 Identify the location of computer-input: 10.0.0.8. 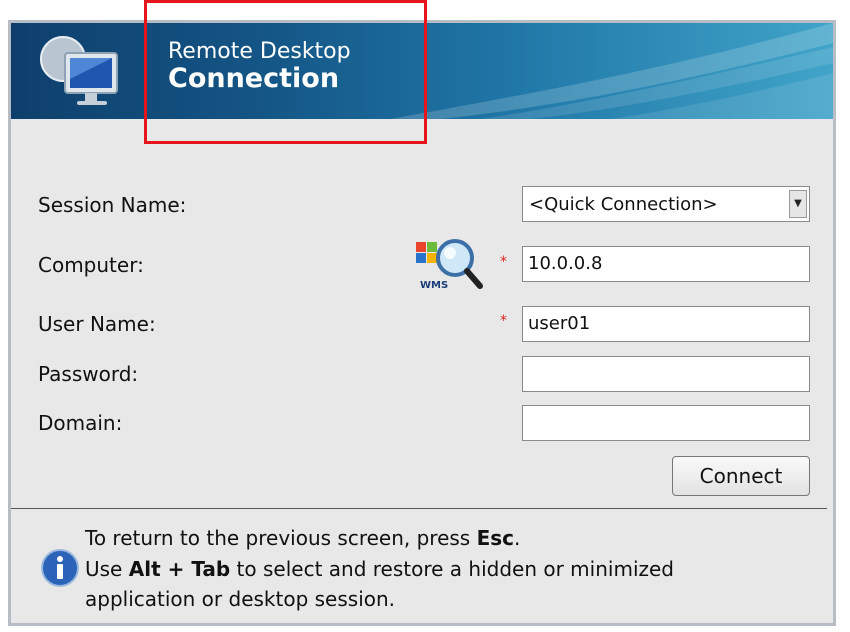
(666, 264).